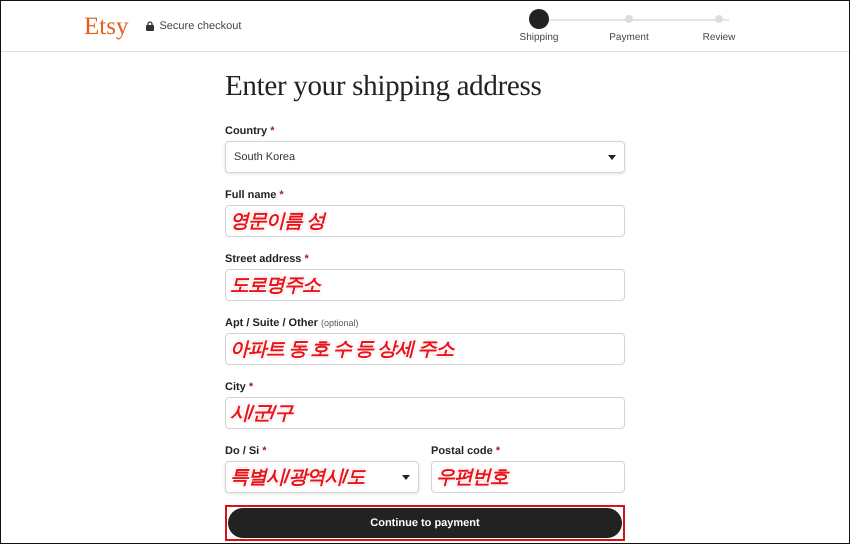  I want to click on field-label: City *, so click(239, 387).